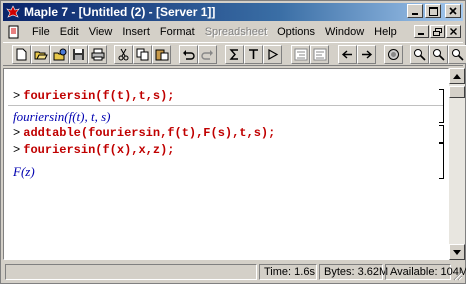 The height and width of the screenshot is (284, 466). I want to click on save-button, so click(78, 54).